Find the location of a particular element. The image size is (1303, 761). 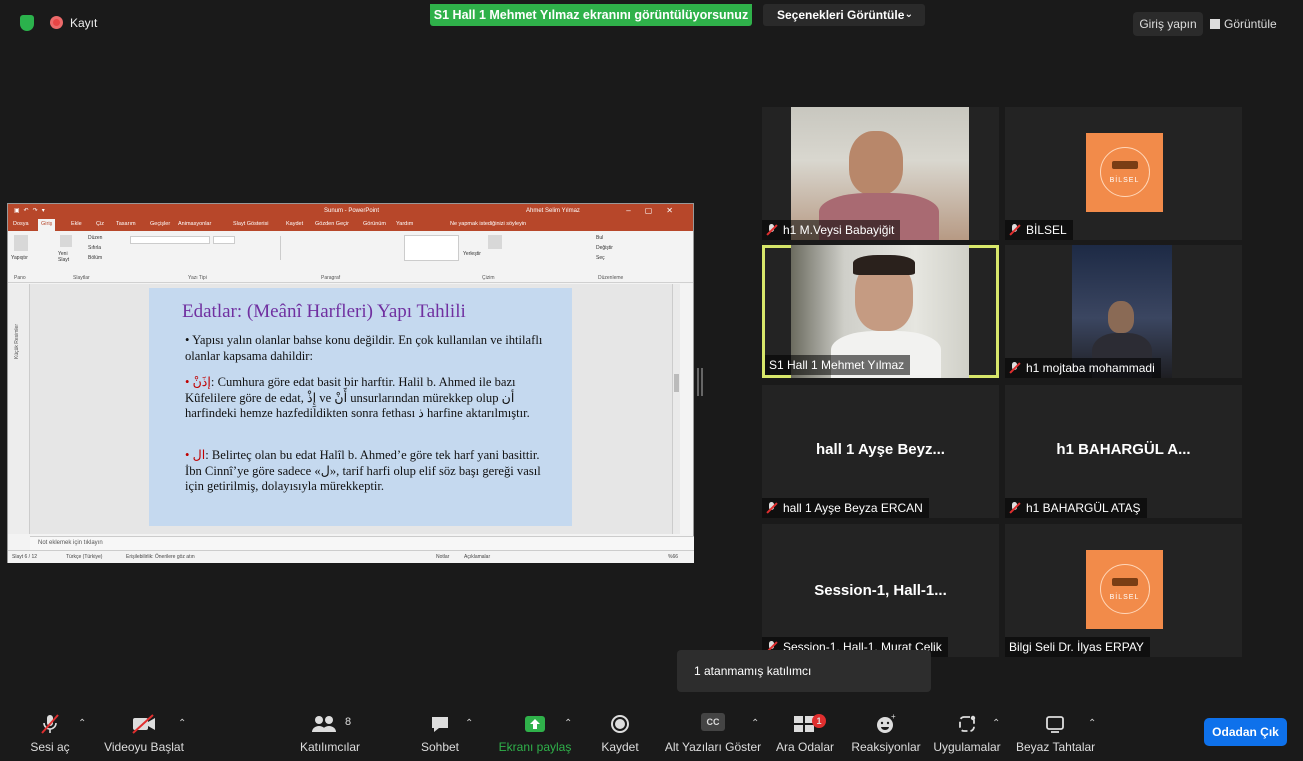

ribbon-group-label: Çizim is located at coordinates (488, 278).